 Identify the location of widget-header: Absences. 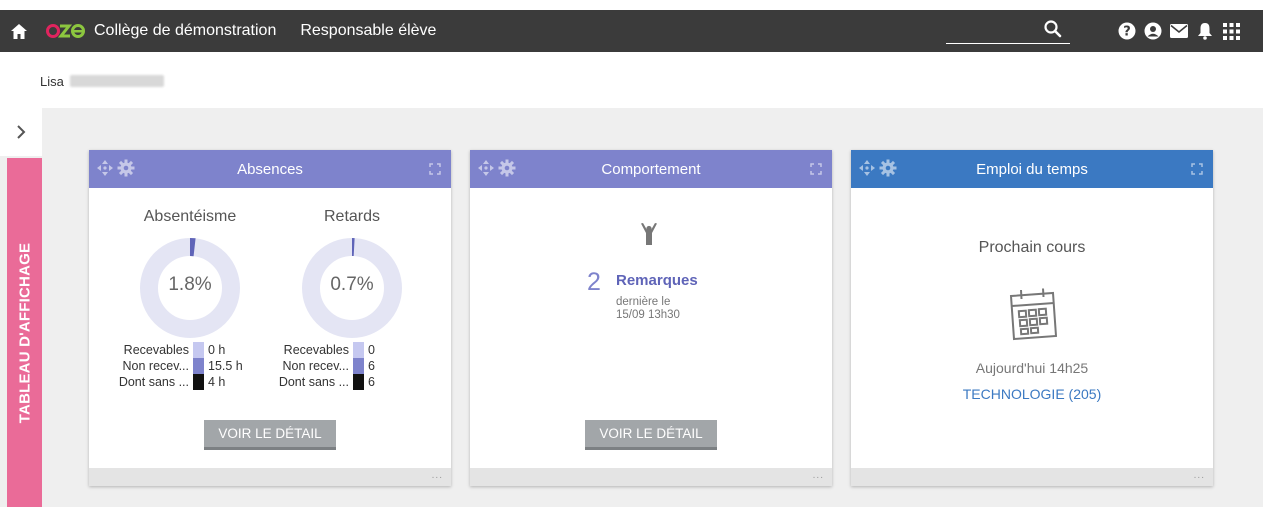
(270, 169).